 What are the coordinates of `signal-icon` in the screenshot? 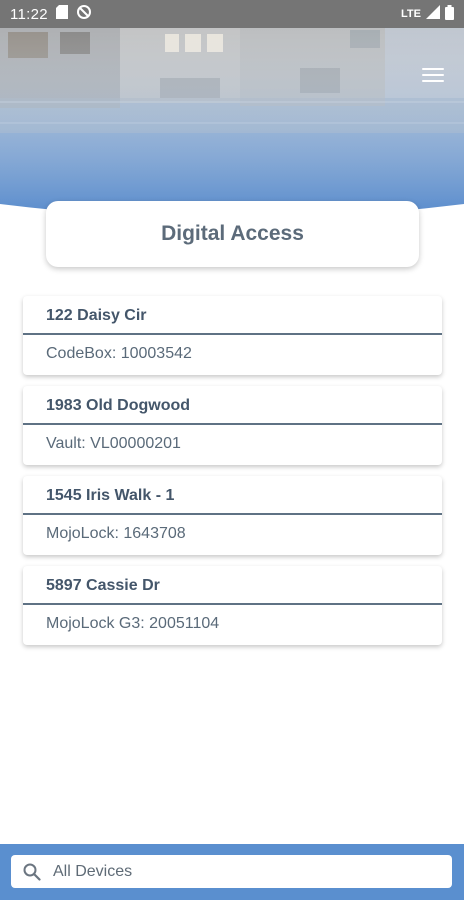 It's located at (433, 14).